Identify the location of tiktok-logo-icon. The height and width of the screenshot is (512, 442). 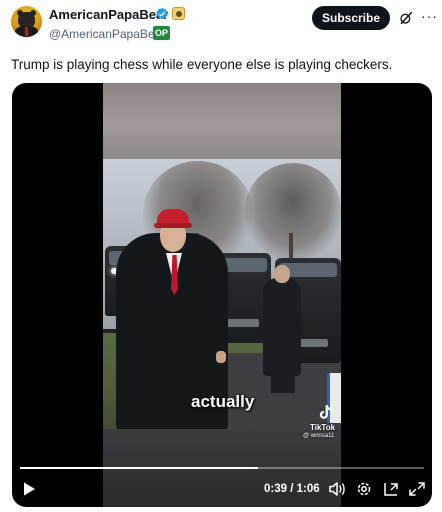
(325, 412).